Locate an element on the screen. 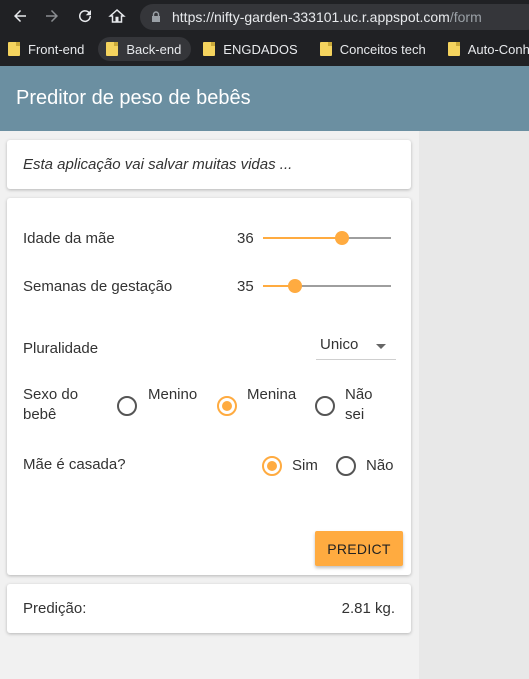 This screenshot has width=529, height=679. plurality-selected-value: Unico is located at coordinates (339, 344).